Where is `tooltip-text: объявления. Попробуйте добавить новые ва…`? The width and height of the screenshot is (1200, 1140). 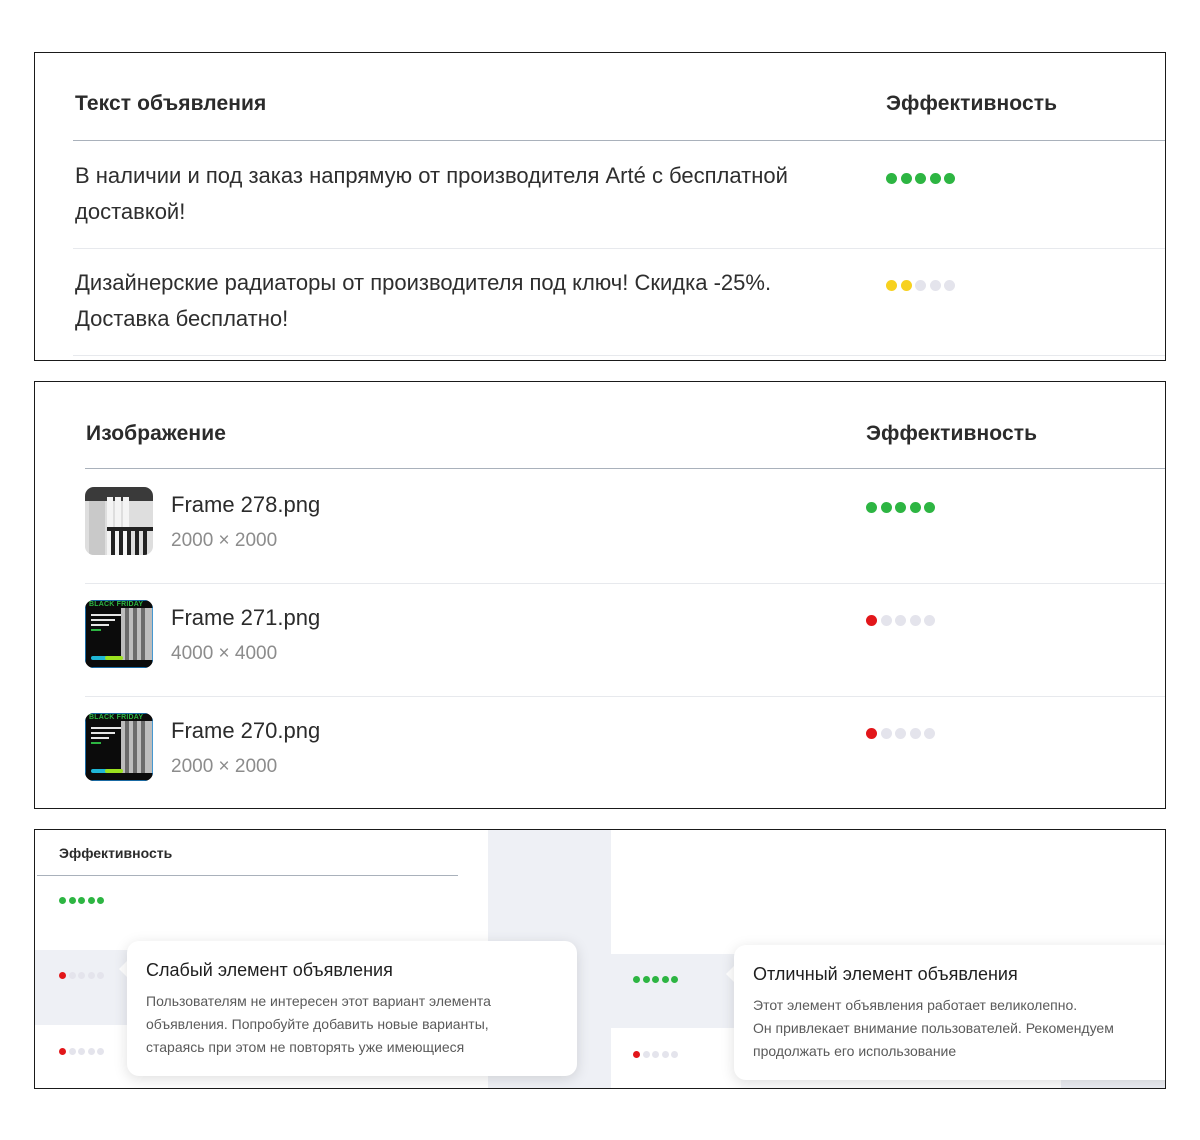
tooltip-text: объявления. Попробуйте добавить новые ва… is located at coordinates (317, 1024).